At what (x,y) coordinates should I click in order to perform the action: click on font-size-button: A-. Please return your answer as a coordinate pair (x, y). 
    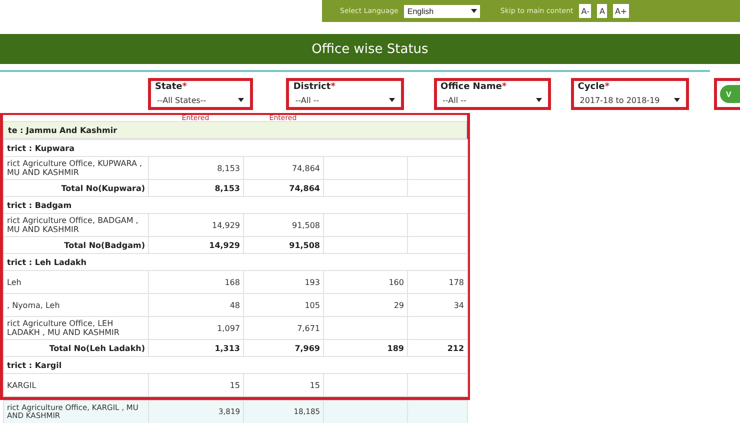
    Looking at the image, I should click on (585, 11).